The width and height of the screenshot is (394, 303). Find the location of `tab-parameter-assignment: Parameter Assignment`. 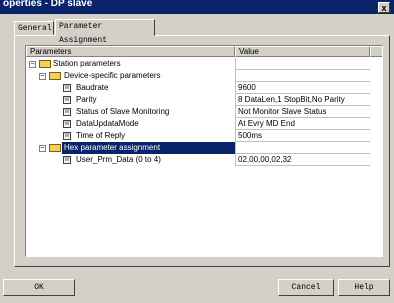

tab-parameter-assignment: Parameter Assignment is located at coordinates (105, 32).